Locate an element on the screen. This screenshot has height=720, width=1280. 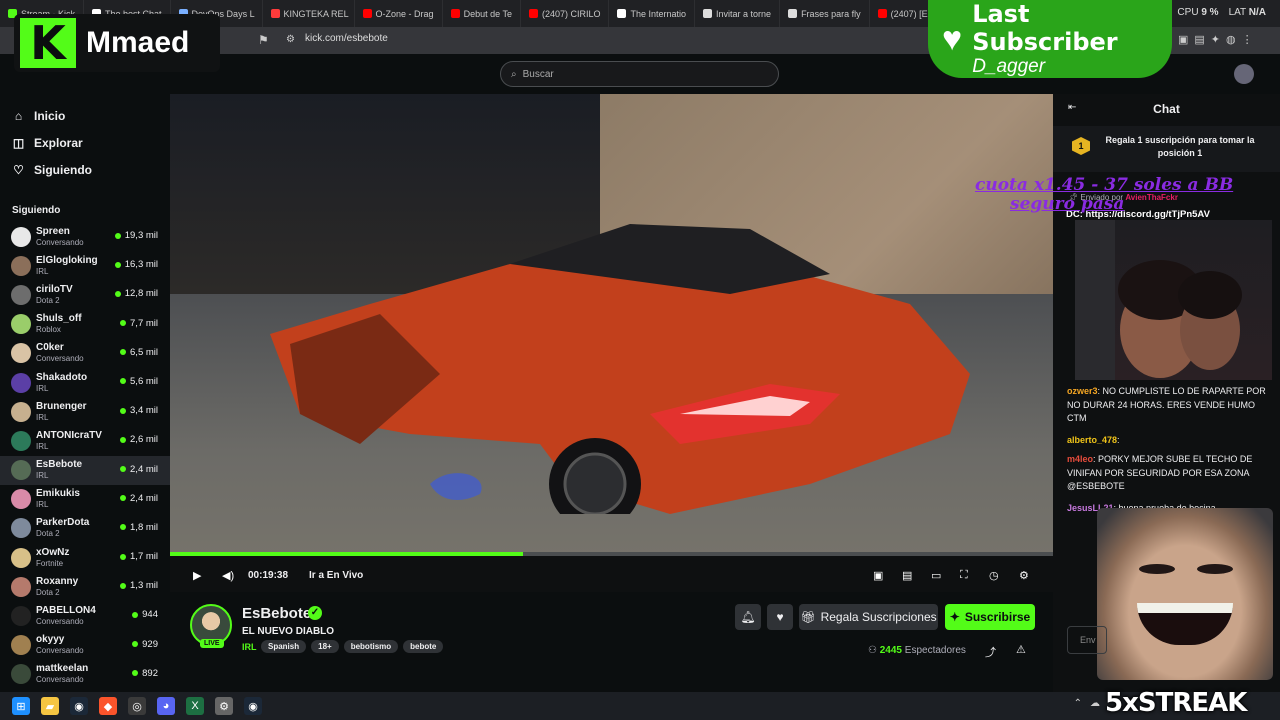
cloud-icon: ☁ is located at coordinates (1095, 703).